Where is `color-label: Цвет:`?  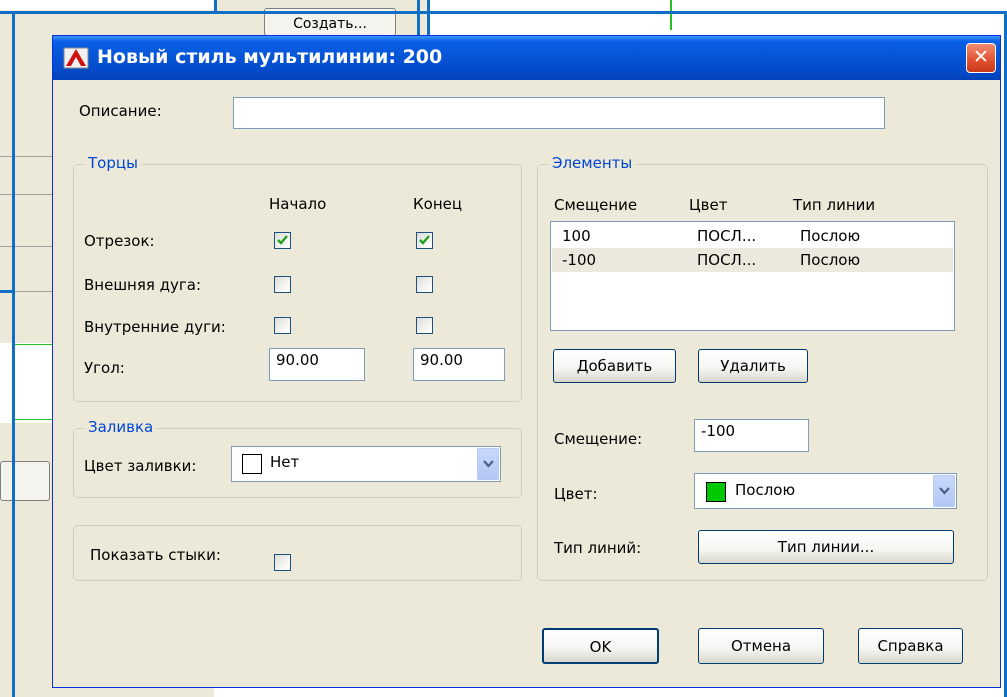 color-label: Цвет: is located at coordinates (576, 494).